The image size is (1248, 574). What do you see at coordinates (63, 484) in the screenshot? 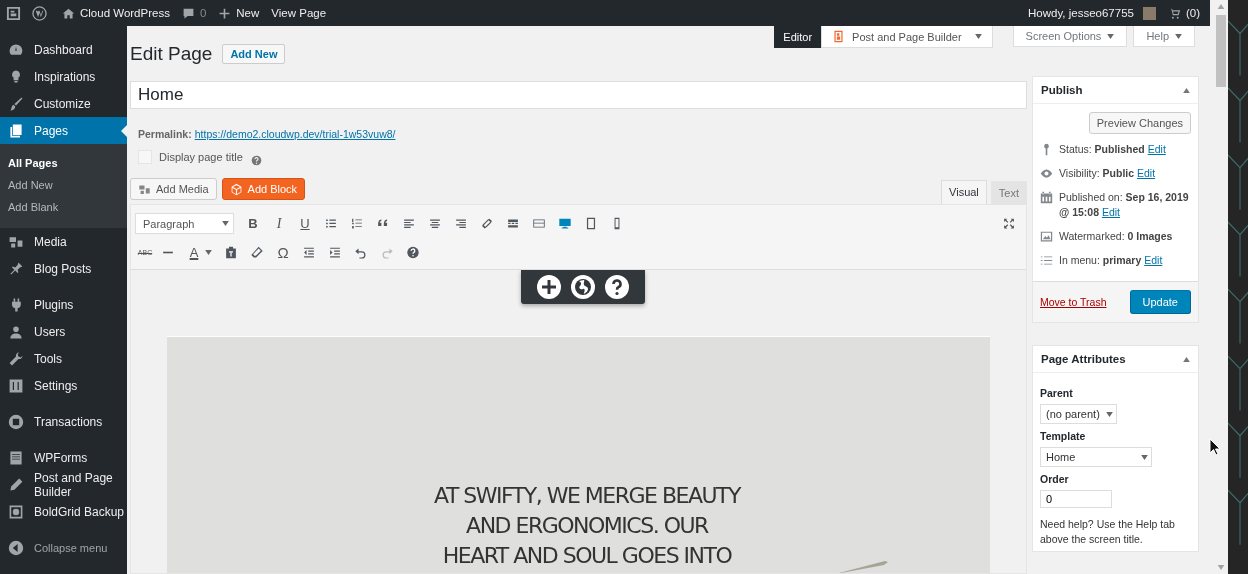
I see `sidebar-item: Post and Page Builder` at bounding box center [63, 484].